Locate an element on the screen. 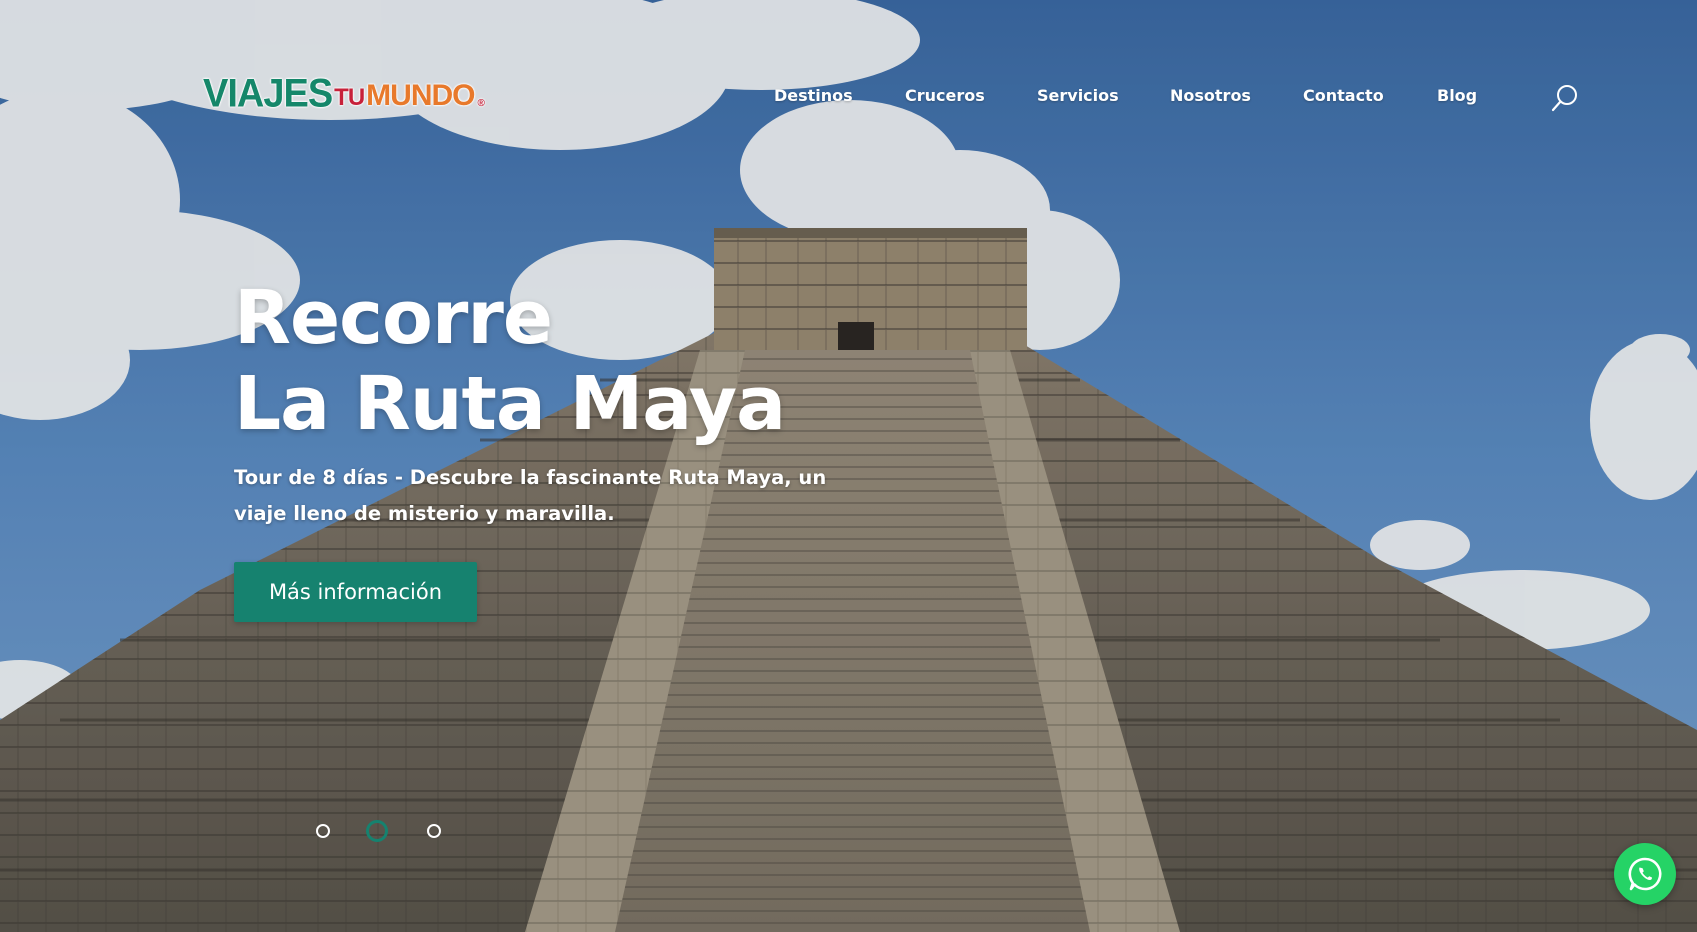 This screenshot has height=932, width=1697. search-icon is located at coordinates (1564, 98).